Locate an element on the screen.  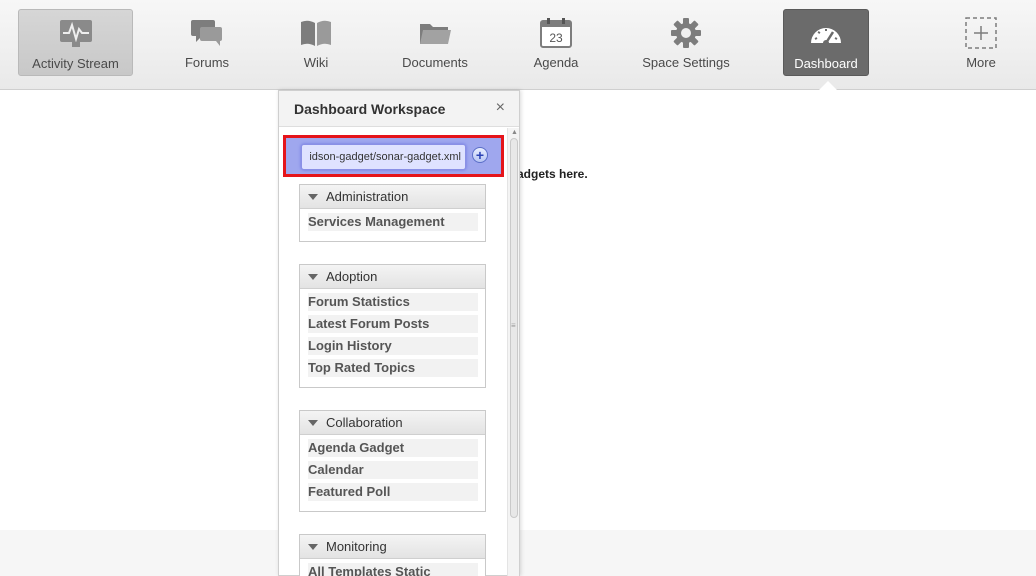
category-items: Services Management is located at coordinates (392, 225).